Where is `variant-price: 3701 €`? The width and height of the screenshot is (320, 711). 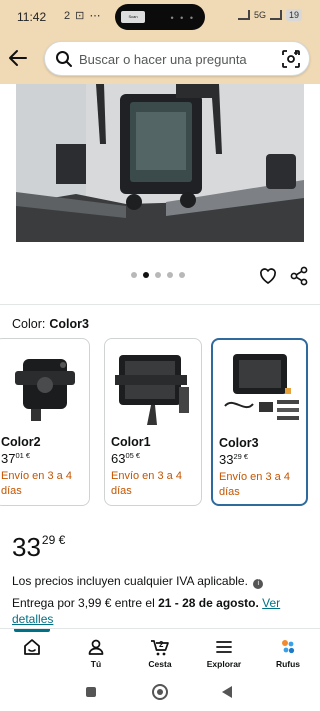 variant-price: 3701 € is located at coordinates (15, 458).